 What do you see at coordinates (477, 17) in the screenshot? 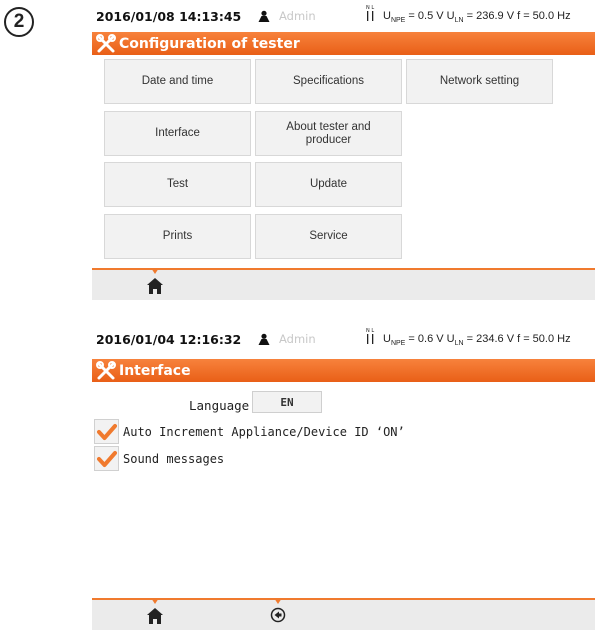
I see `measurements: UNPE = 0.5 V ULN = 236.9 V f = 50.0 Hz` at bounding box center [477, 17].